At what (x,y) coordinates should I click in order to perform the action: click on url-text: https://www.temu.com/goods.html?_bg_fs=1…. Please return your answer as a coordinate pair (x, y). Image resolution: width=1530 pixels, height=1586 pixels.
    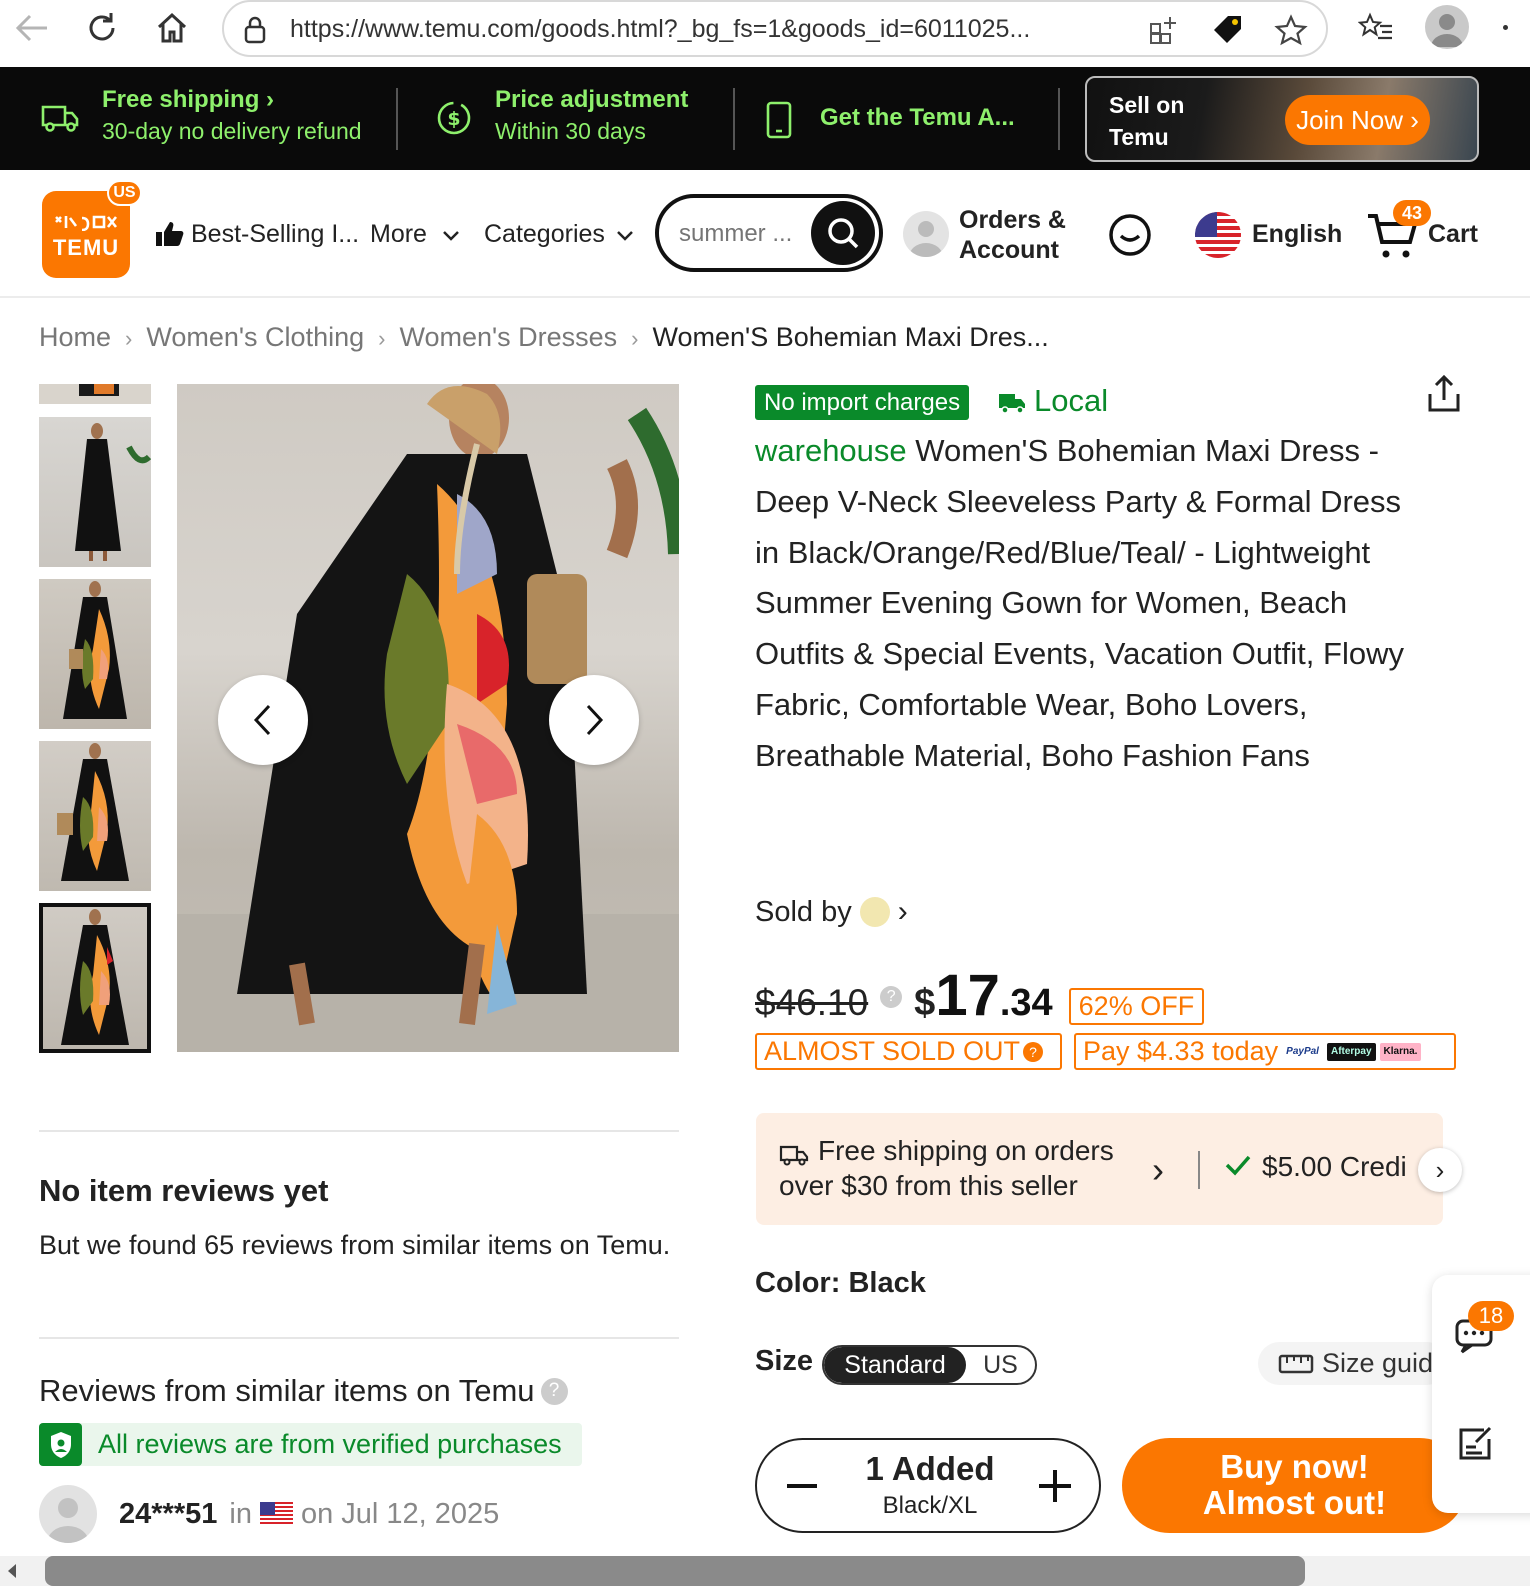
    Looking at the image, I should click on (660, 29).